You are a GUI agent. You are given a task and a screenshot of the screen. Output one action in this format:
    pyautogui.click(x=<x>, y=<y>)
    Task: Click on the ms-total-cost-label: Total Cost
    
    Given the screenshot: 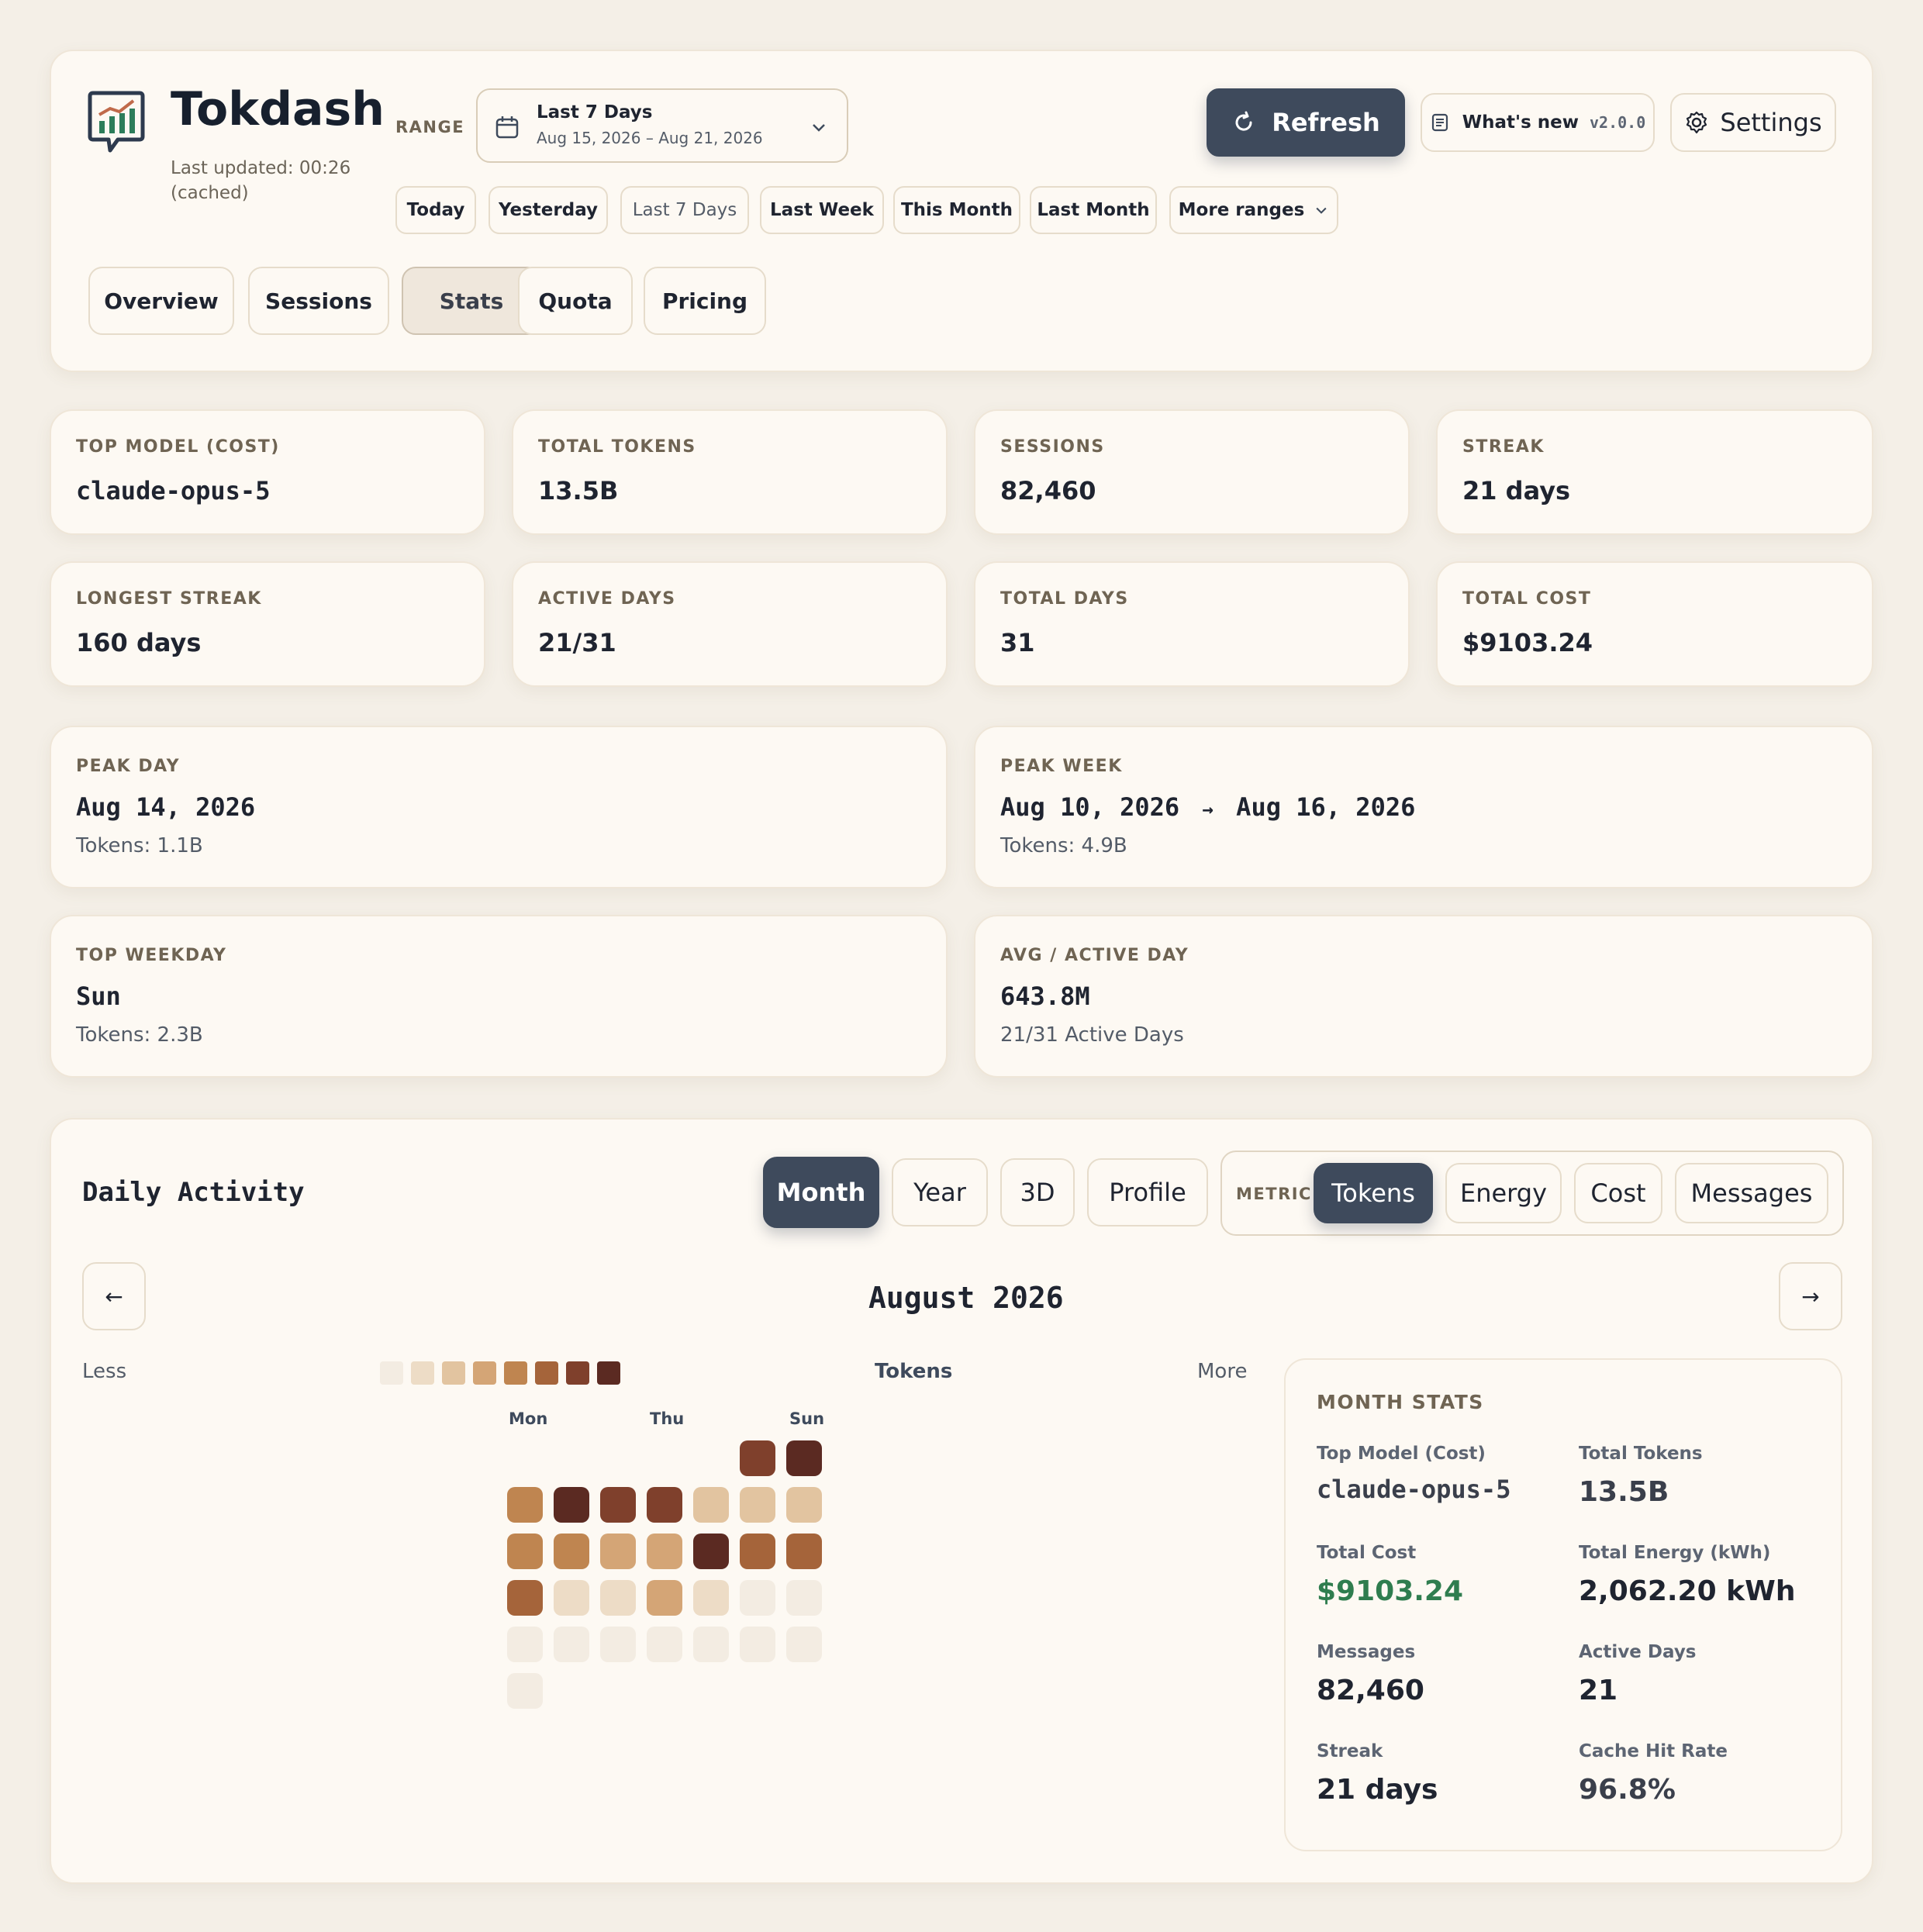 What is the action you would take?
    pyautogui.click(x=1367, y=1553)
    